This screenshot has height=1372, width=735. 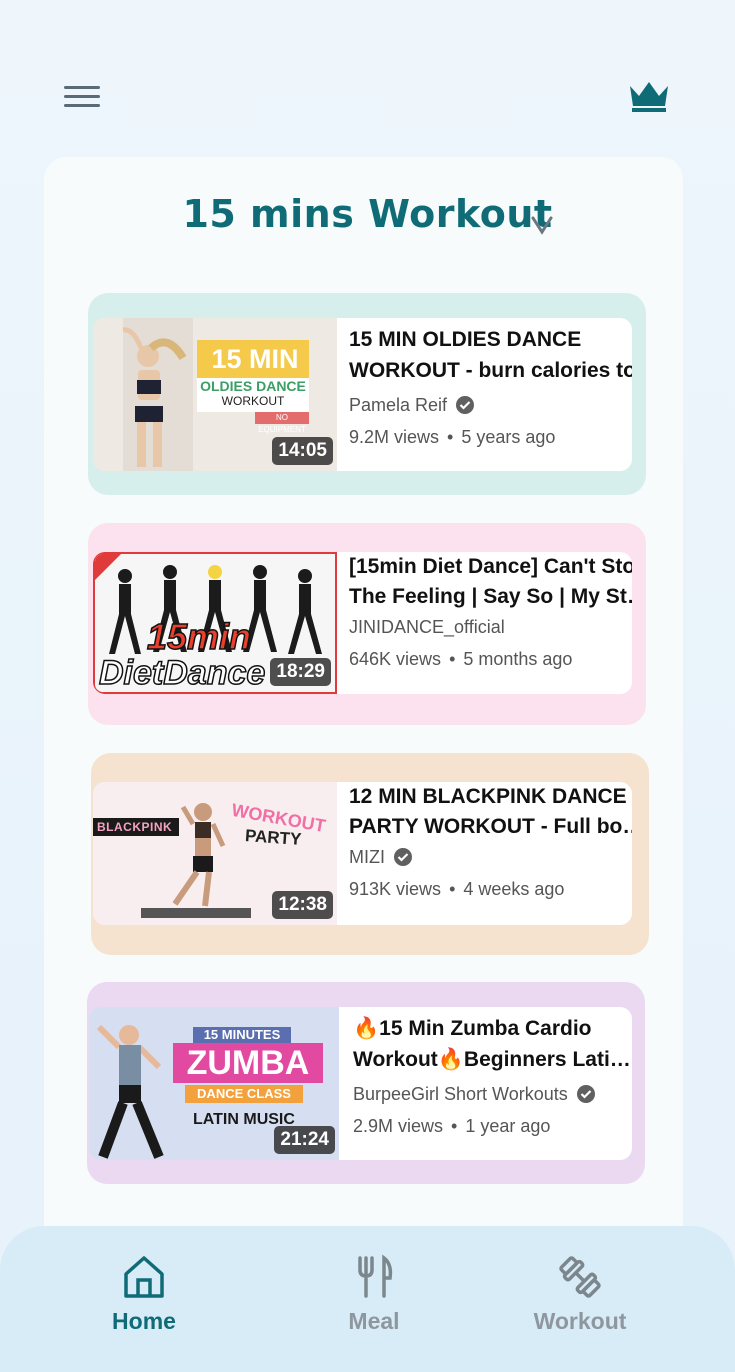 What do you see at coordinates (580, 1321) in the screenshot?
I see `nav-label-workout: Workout` at bounding box center [580, 1321].